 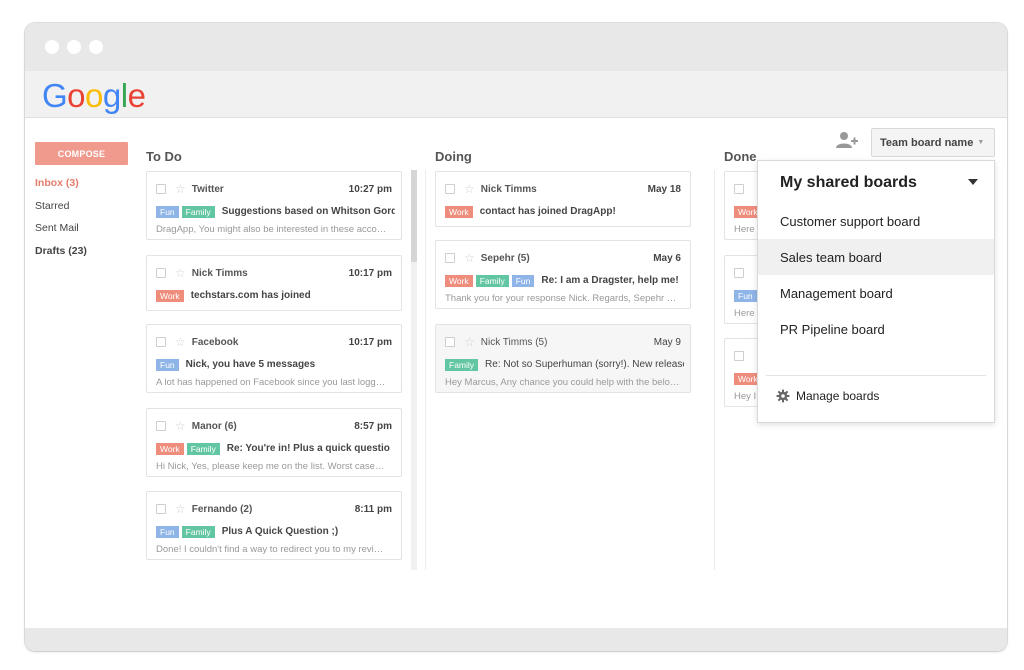 I want to click on sidebar-item-sent-mail: Sent Mail, so click(x=61, y=232).